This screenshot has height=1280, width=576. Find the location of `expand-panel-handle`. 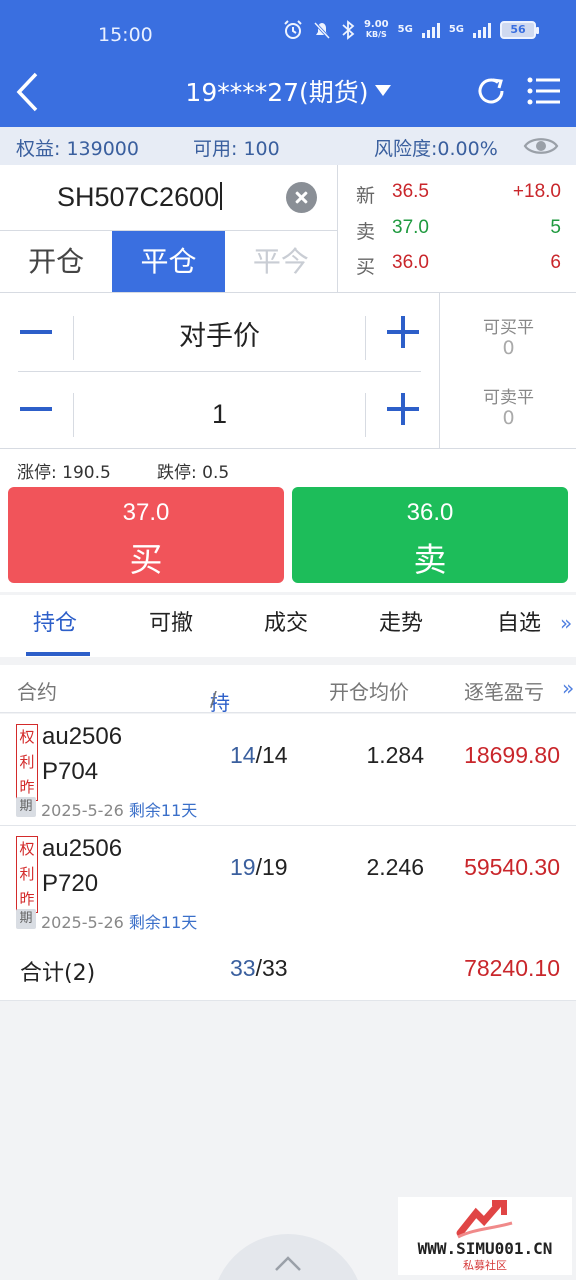

expand-panel-handle is located at coordinates (288, 1257).